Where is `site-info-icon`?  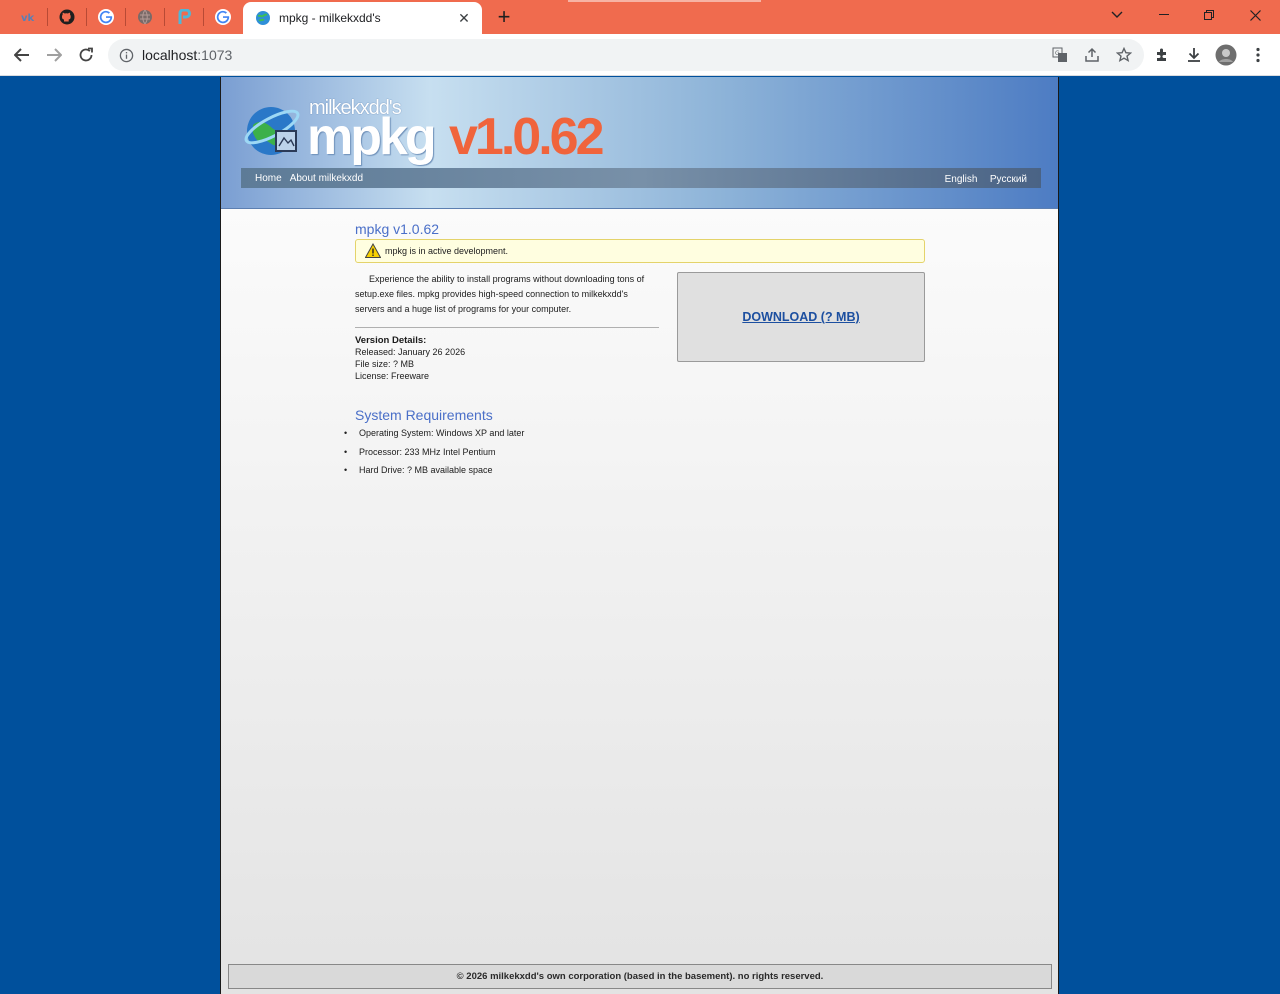 site-info-icon is located at coordinates (126, 55).